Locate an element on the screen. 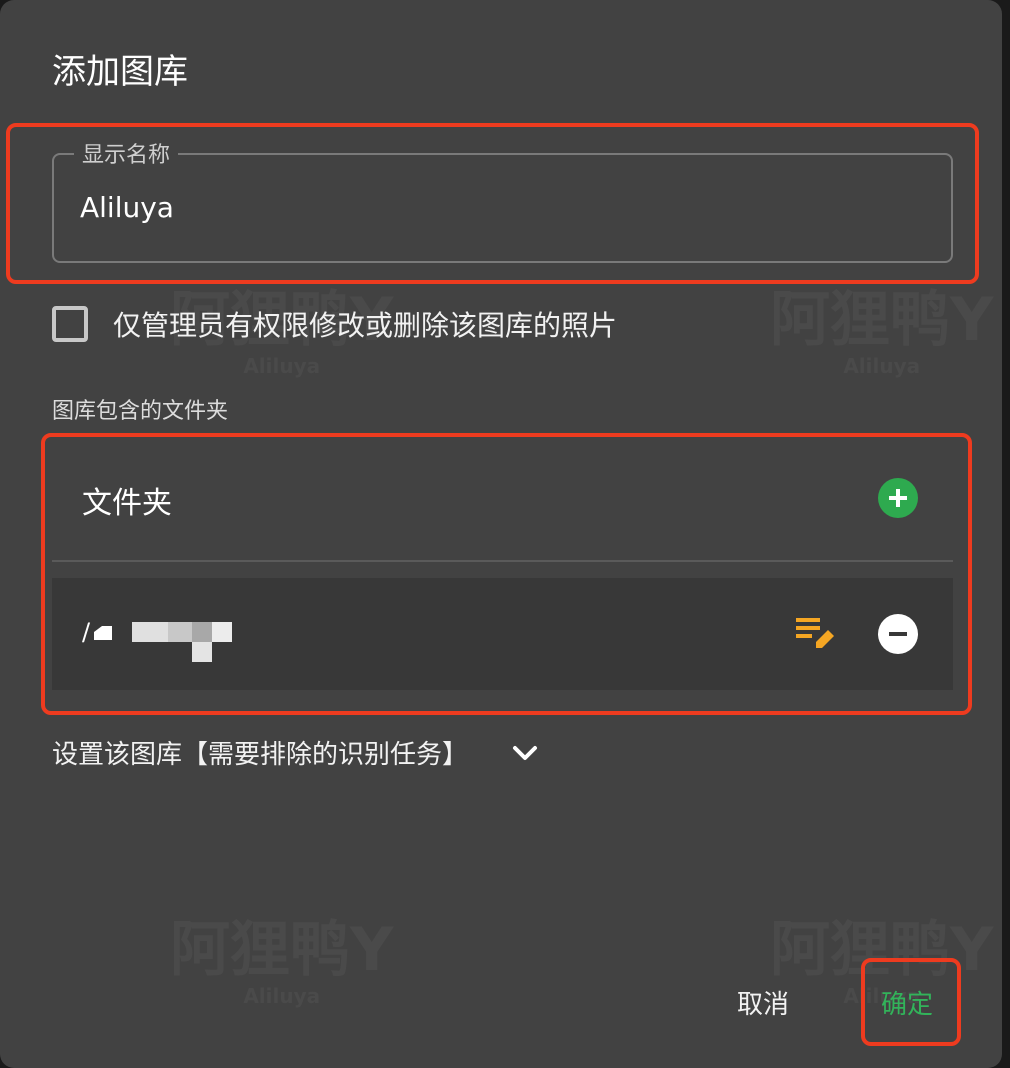  chevron-down-icon is located at coordinates (525, 752).